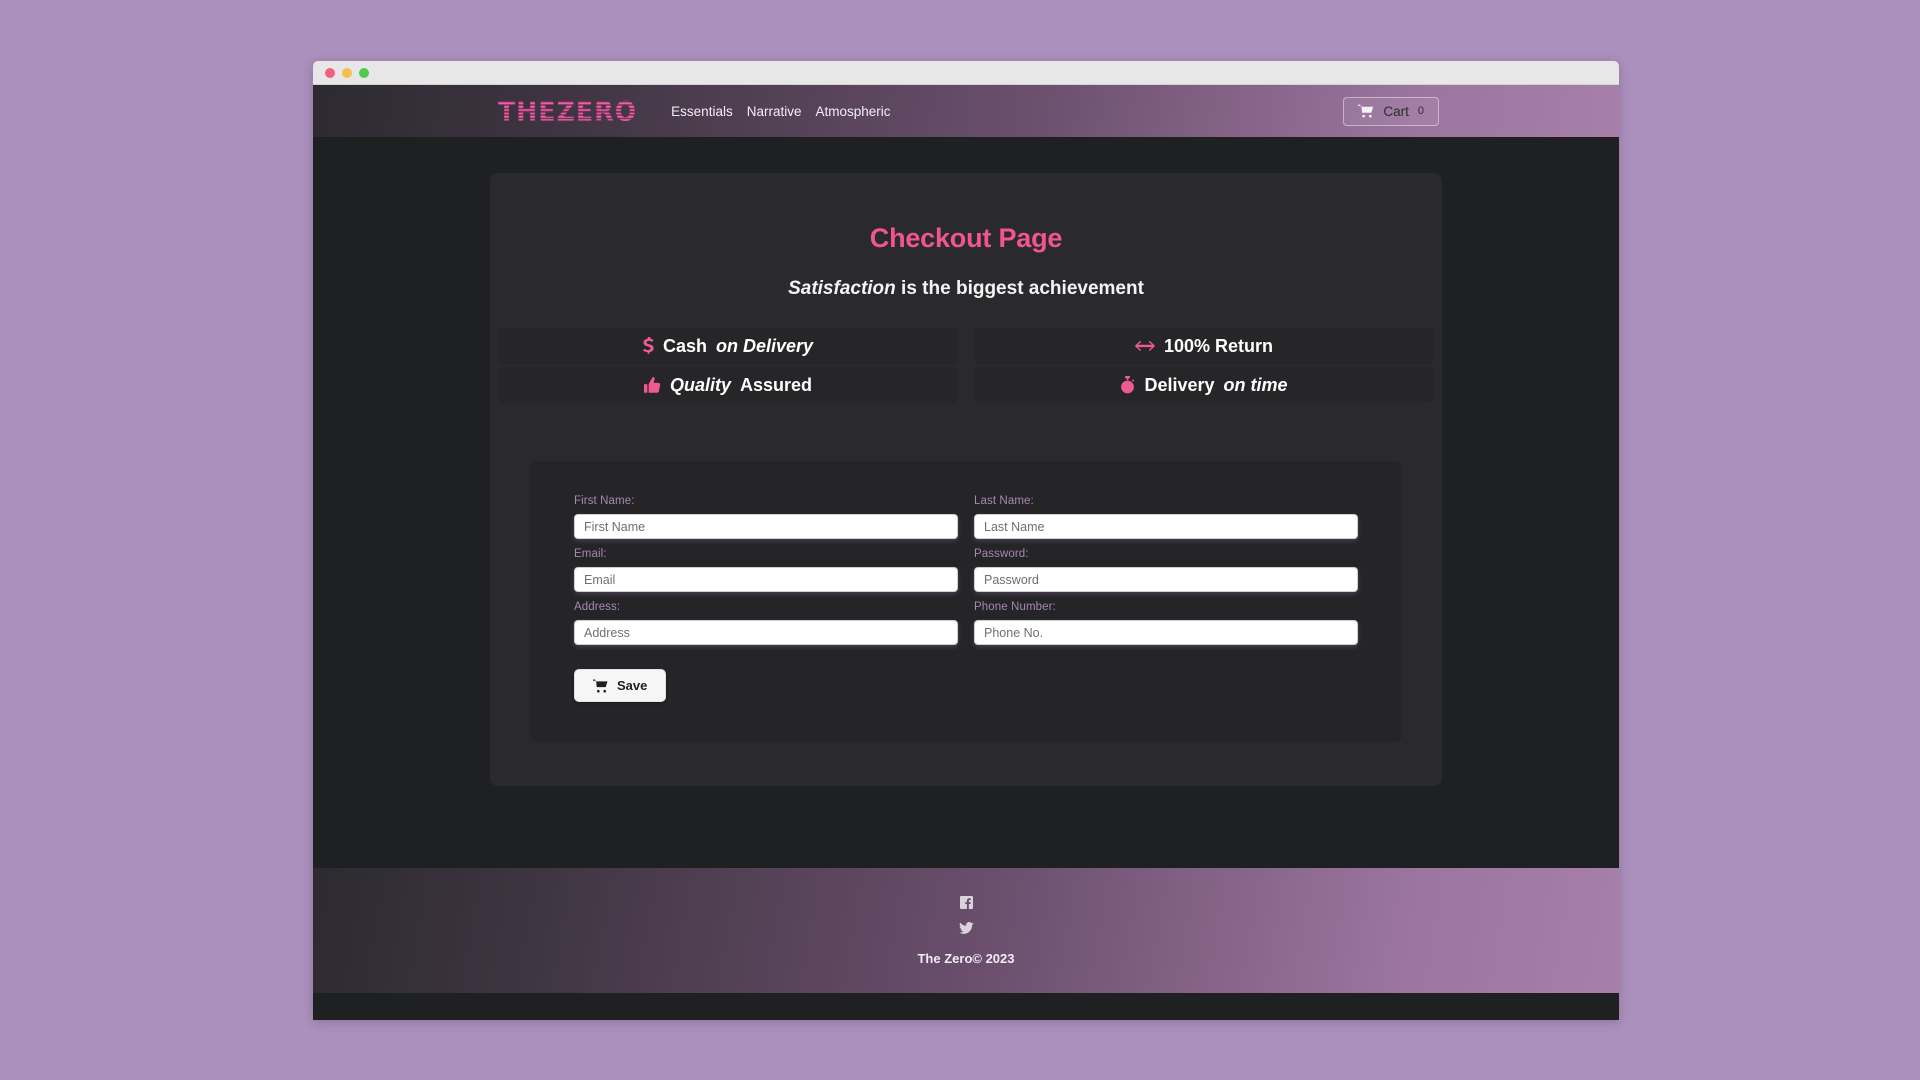 The image size is (1920, 1080). Describe the element at coordinates (364, 72) in the screenshot. I see `window-maximize-button` at that location.